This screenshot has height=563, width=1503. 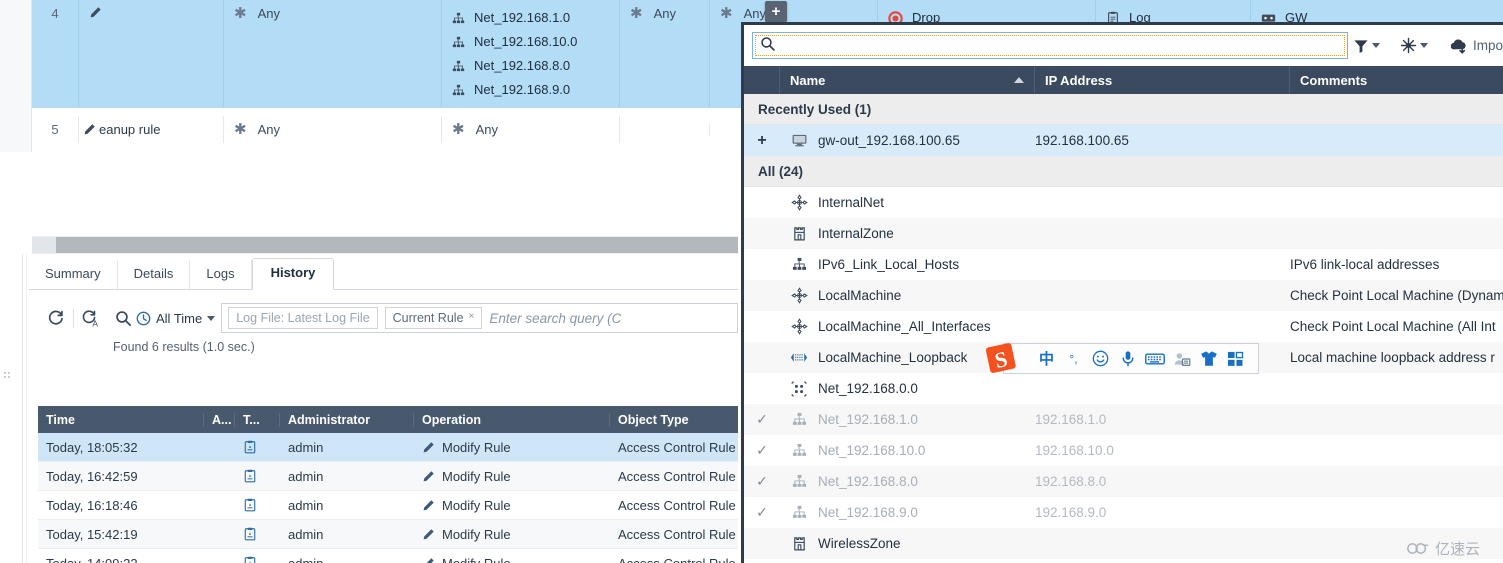 I want to click on tab-summary: Summary, so click(x=73, y=274).